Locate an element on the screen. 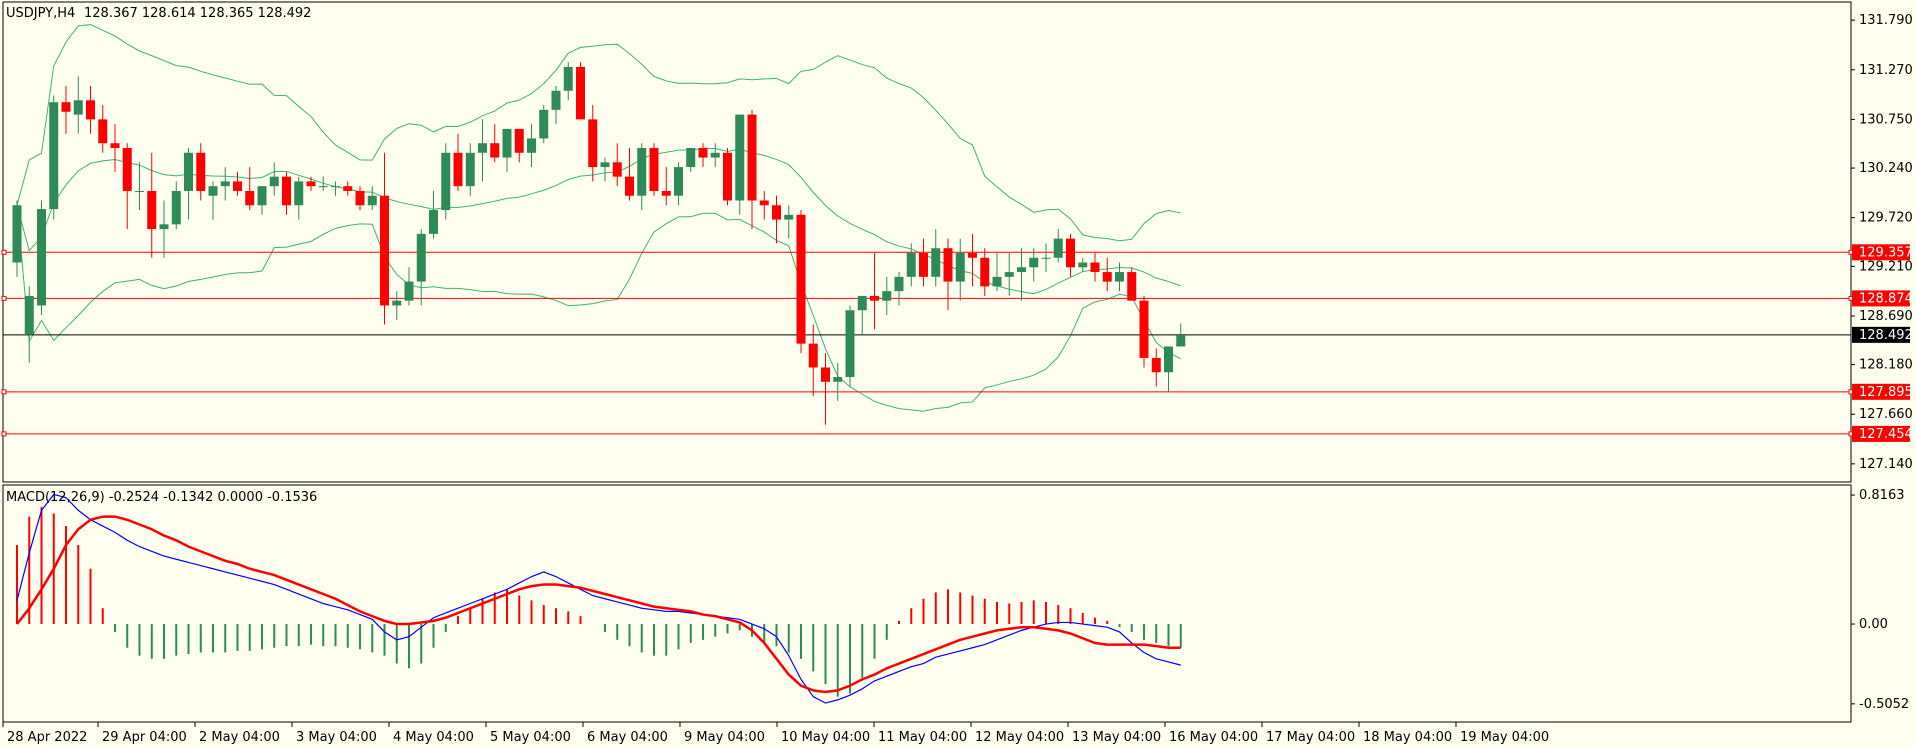  price-tick-label: 131.790 is located at coordinates (1886, 20).